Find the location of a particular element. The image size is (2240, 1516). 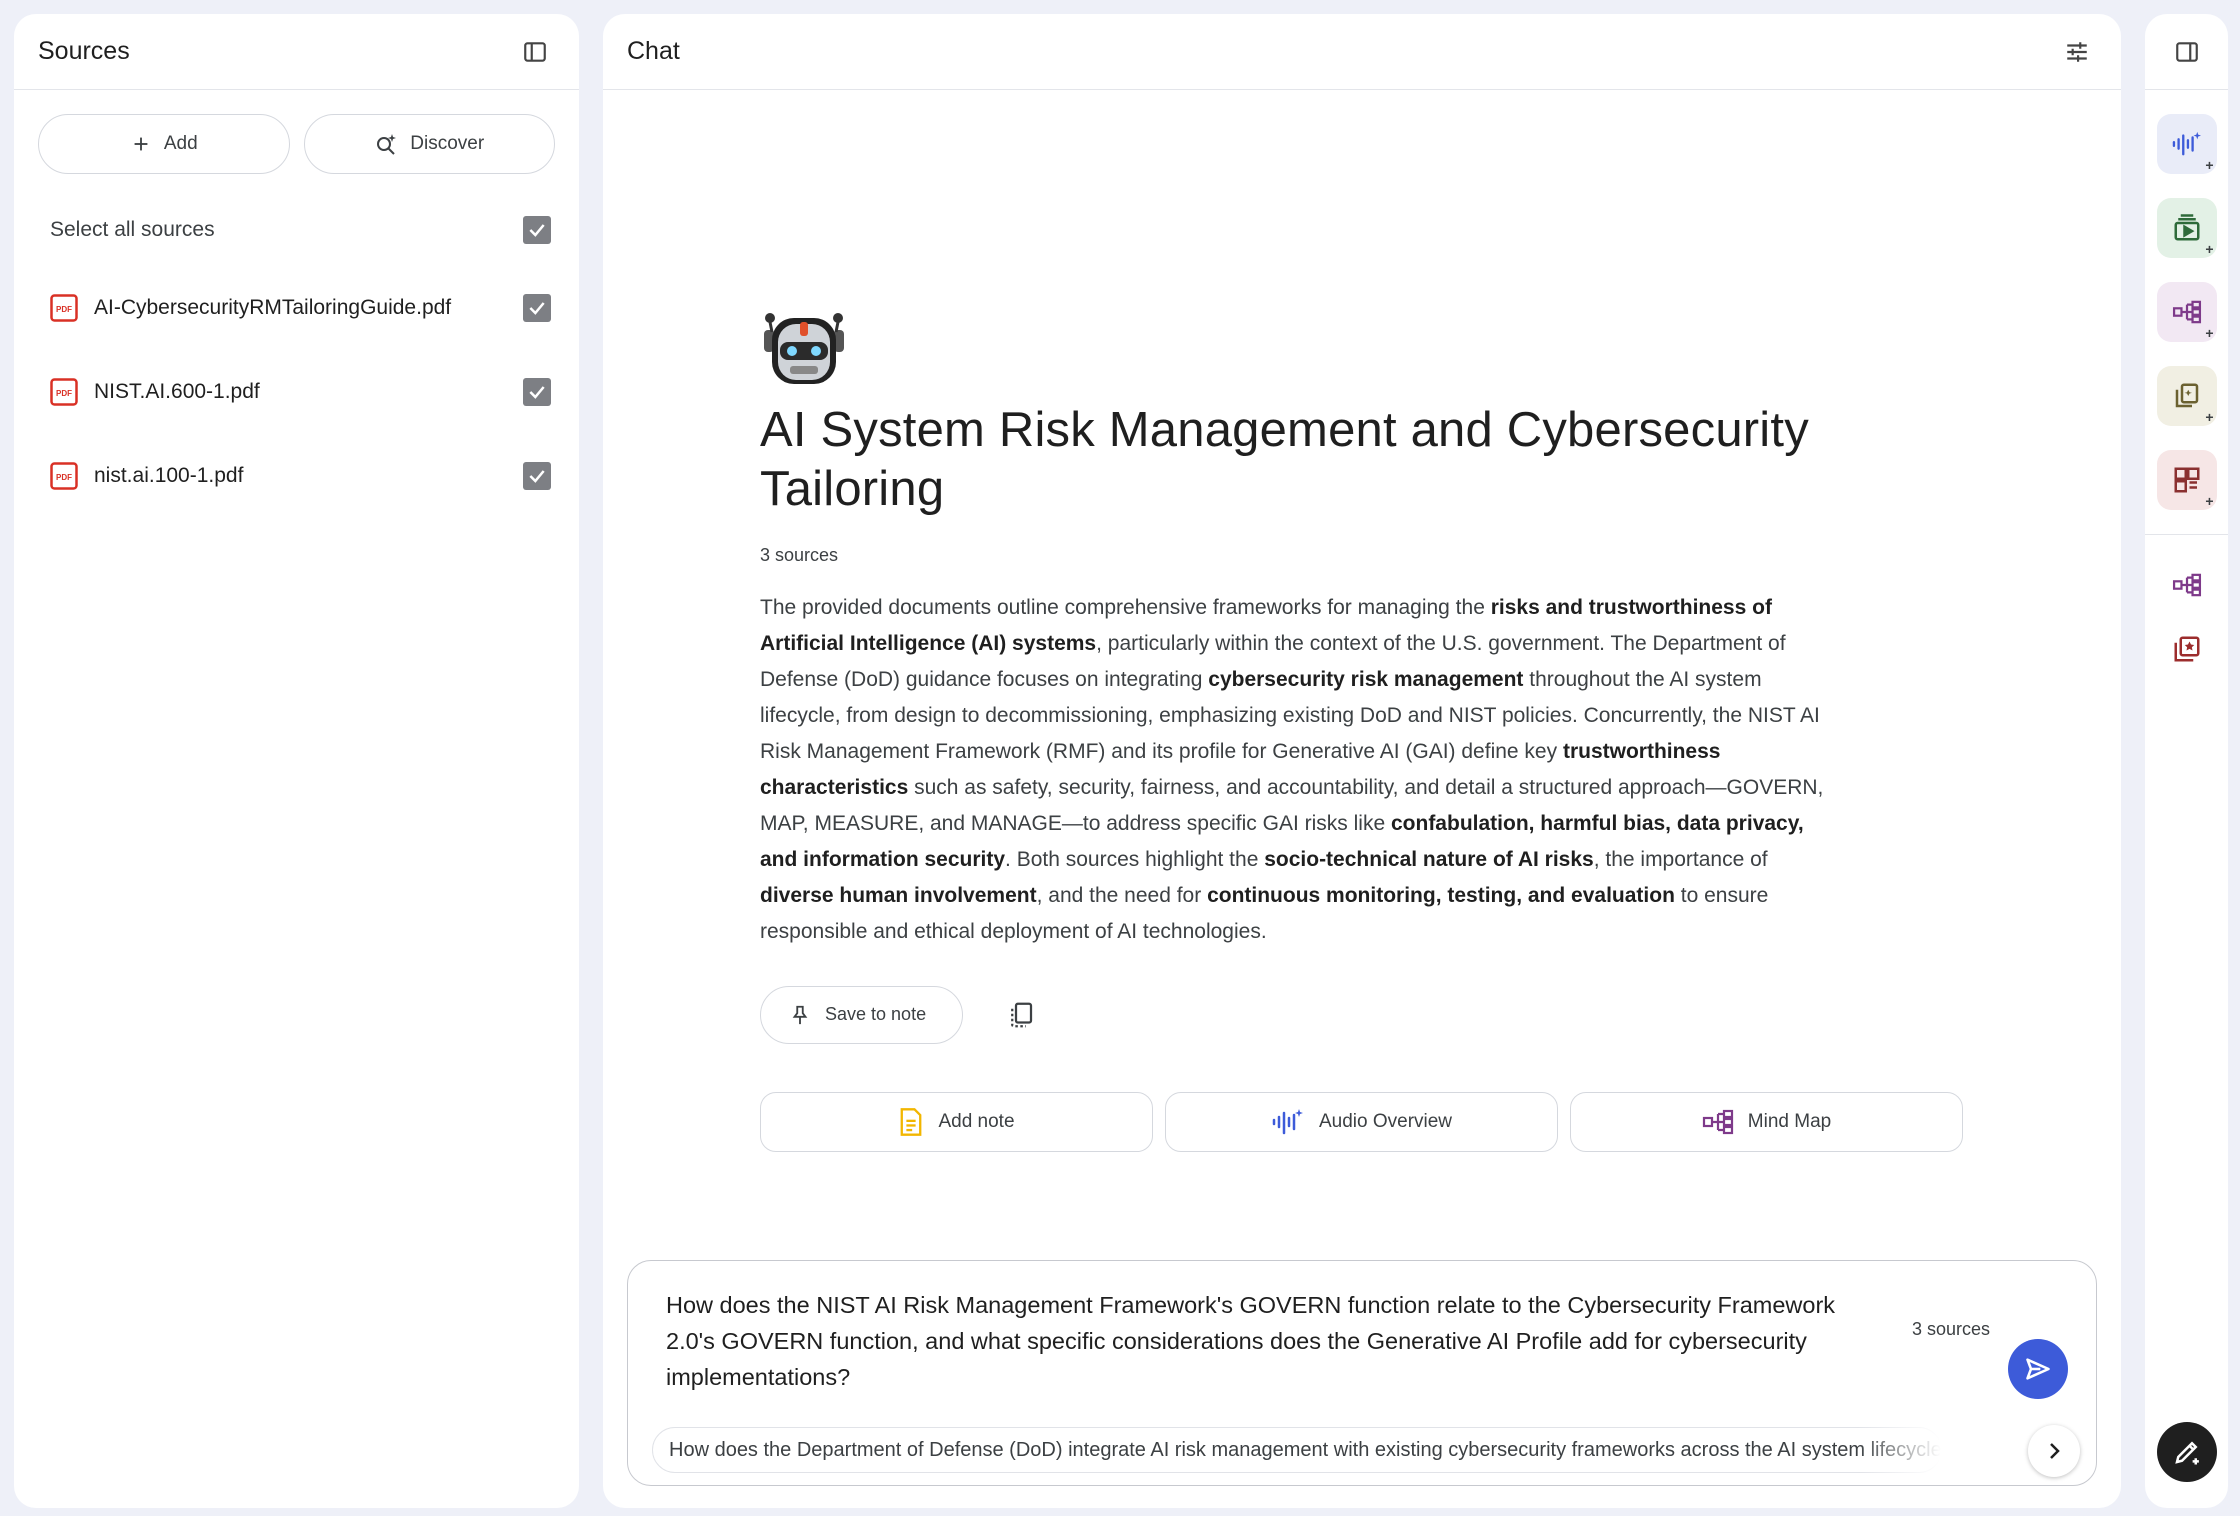

send-button is located at coordinates (2038, 1369).